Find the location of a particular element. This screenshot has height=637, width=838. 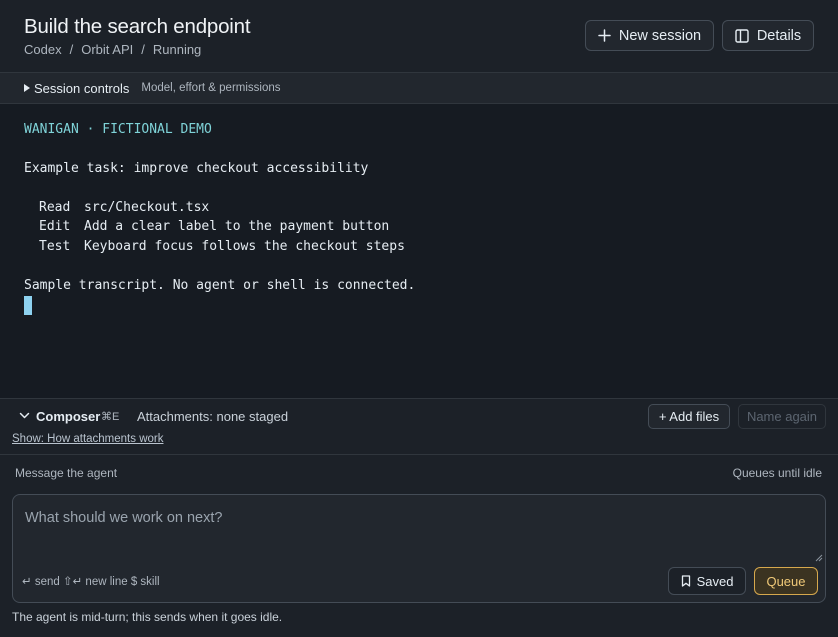

page-title: Build the search endpoint is located at coordinates (137, 26).